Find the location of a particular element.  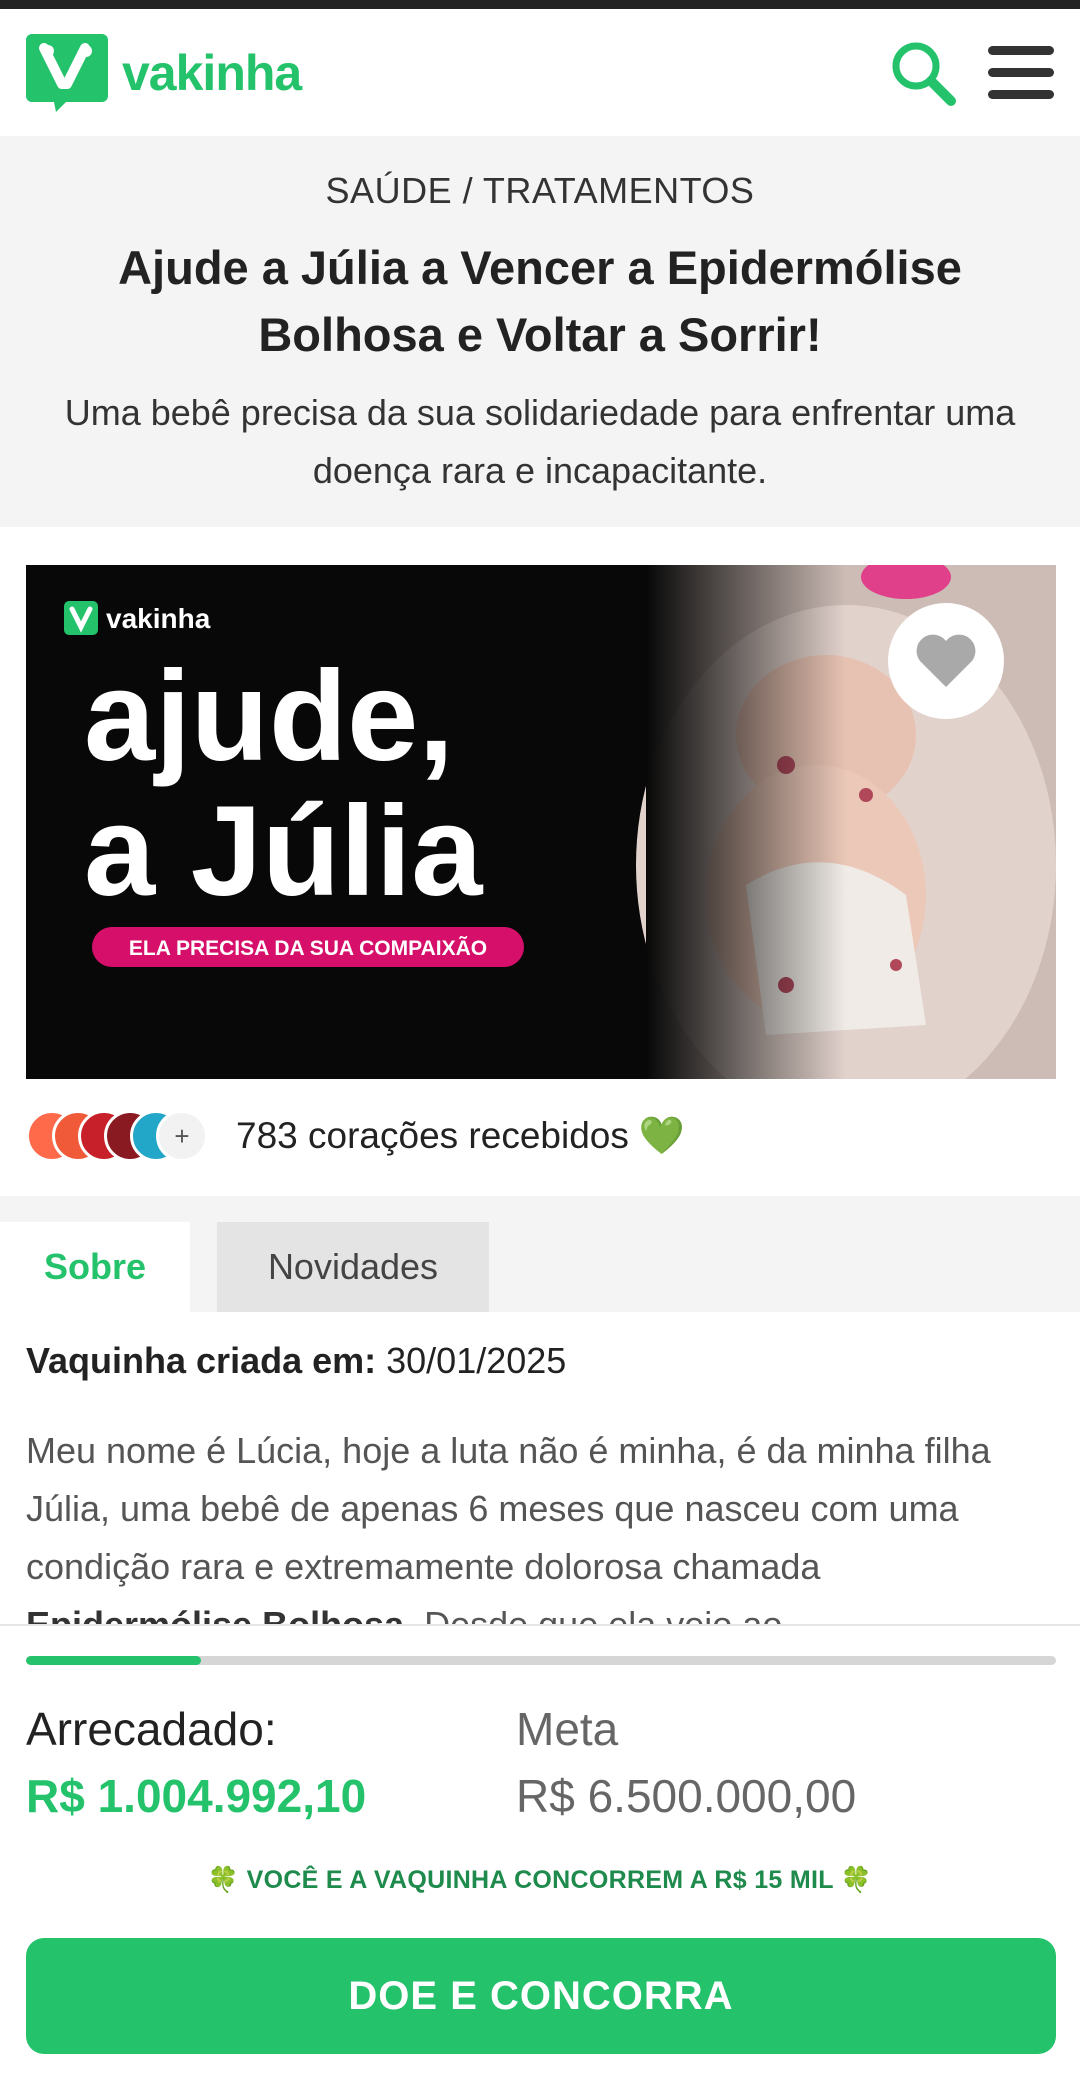

banner-headline-line1: ajude, is located at coordinates (269, 716).